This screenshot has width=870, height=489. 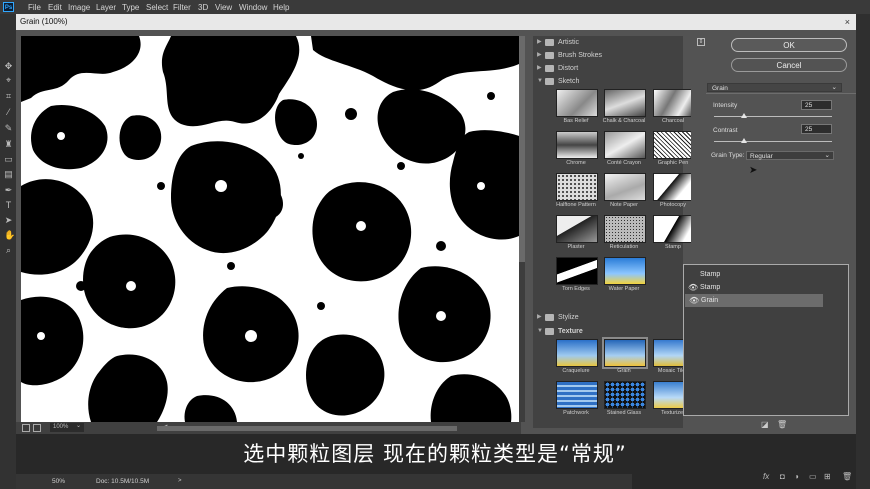 What do you see at coordinates (8, 96) in the screenshot?
I see `crop-tool-icon: ⌗` at bounding box center [8, 96].